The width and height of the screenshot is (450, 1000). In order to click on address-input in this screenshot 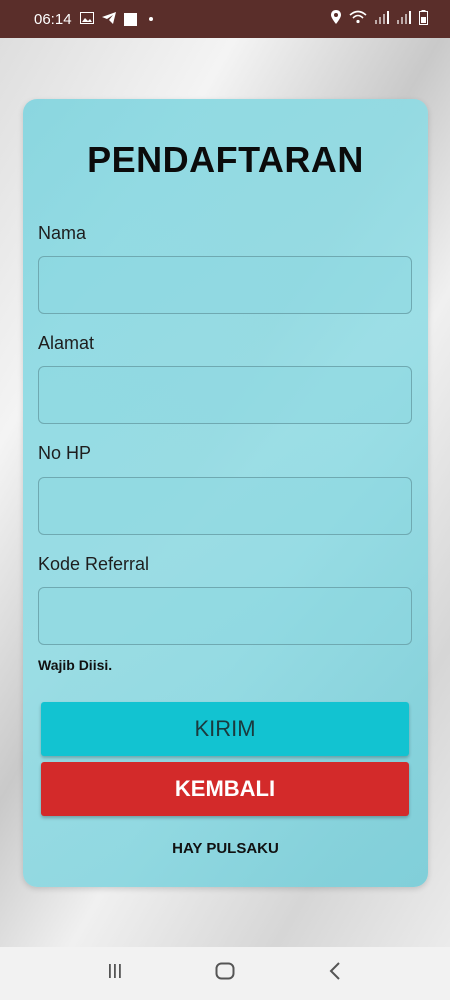, I will do `click(225, 395)`.